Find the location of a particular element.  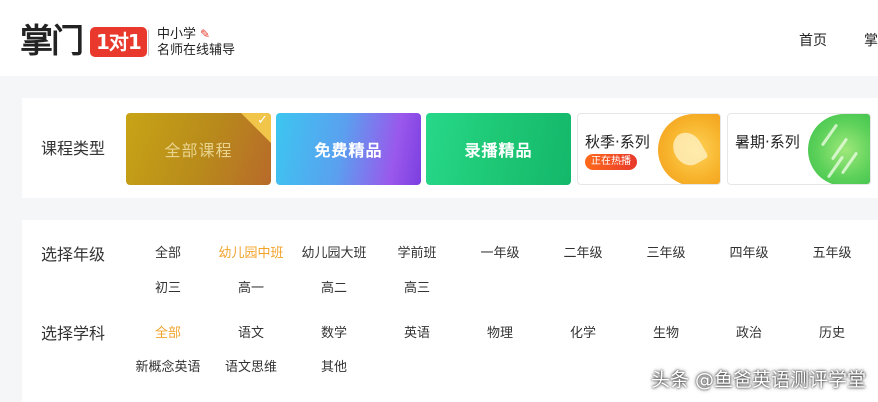

subject-option-selected: 全部 is located at coordinates (168, 334).